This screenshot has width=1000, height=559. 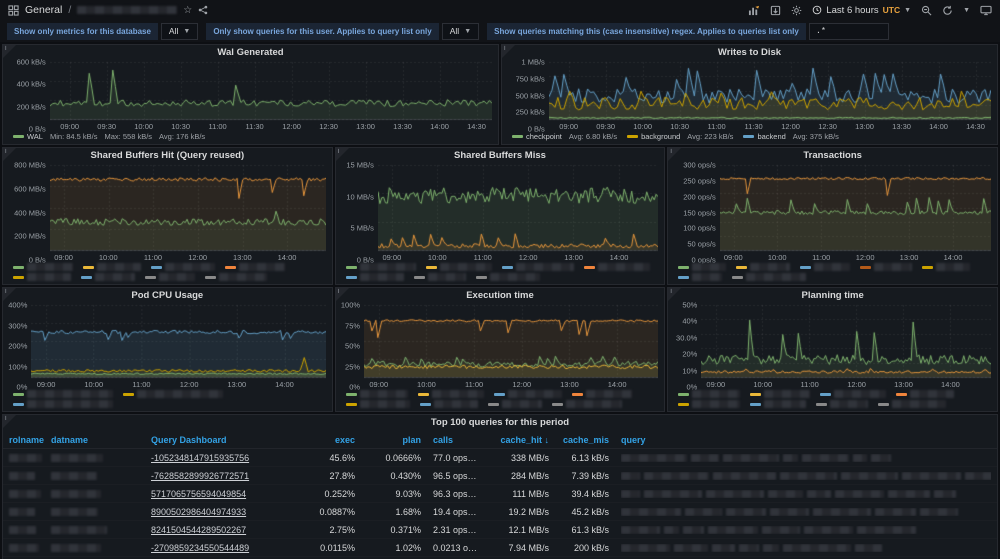 I want to click on panel-title: Pod CPU Usage, so click(x=167, y=295).